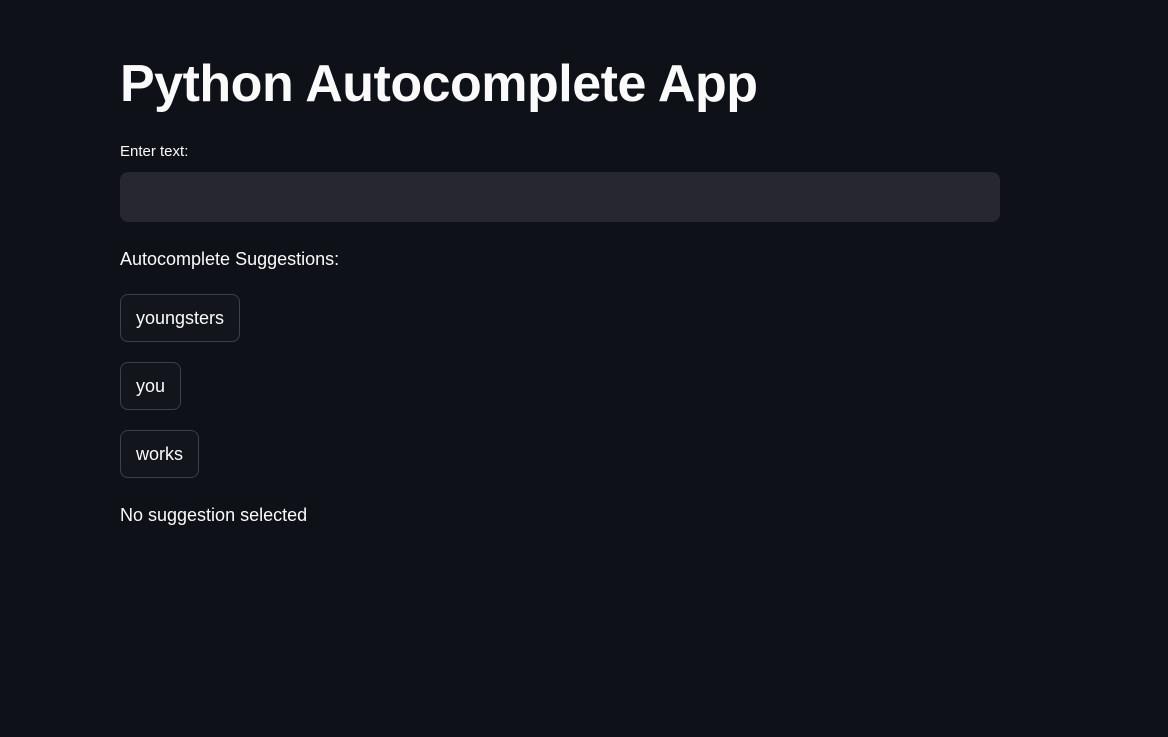 The height and width of the screenshot is (737, 1168). Describe the element at coordinates (154, 151) in the screenshot. I see `text-input-label: Enter text:` at that location.